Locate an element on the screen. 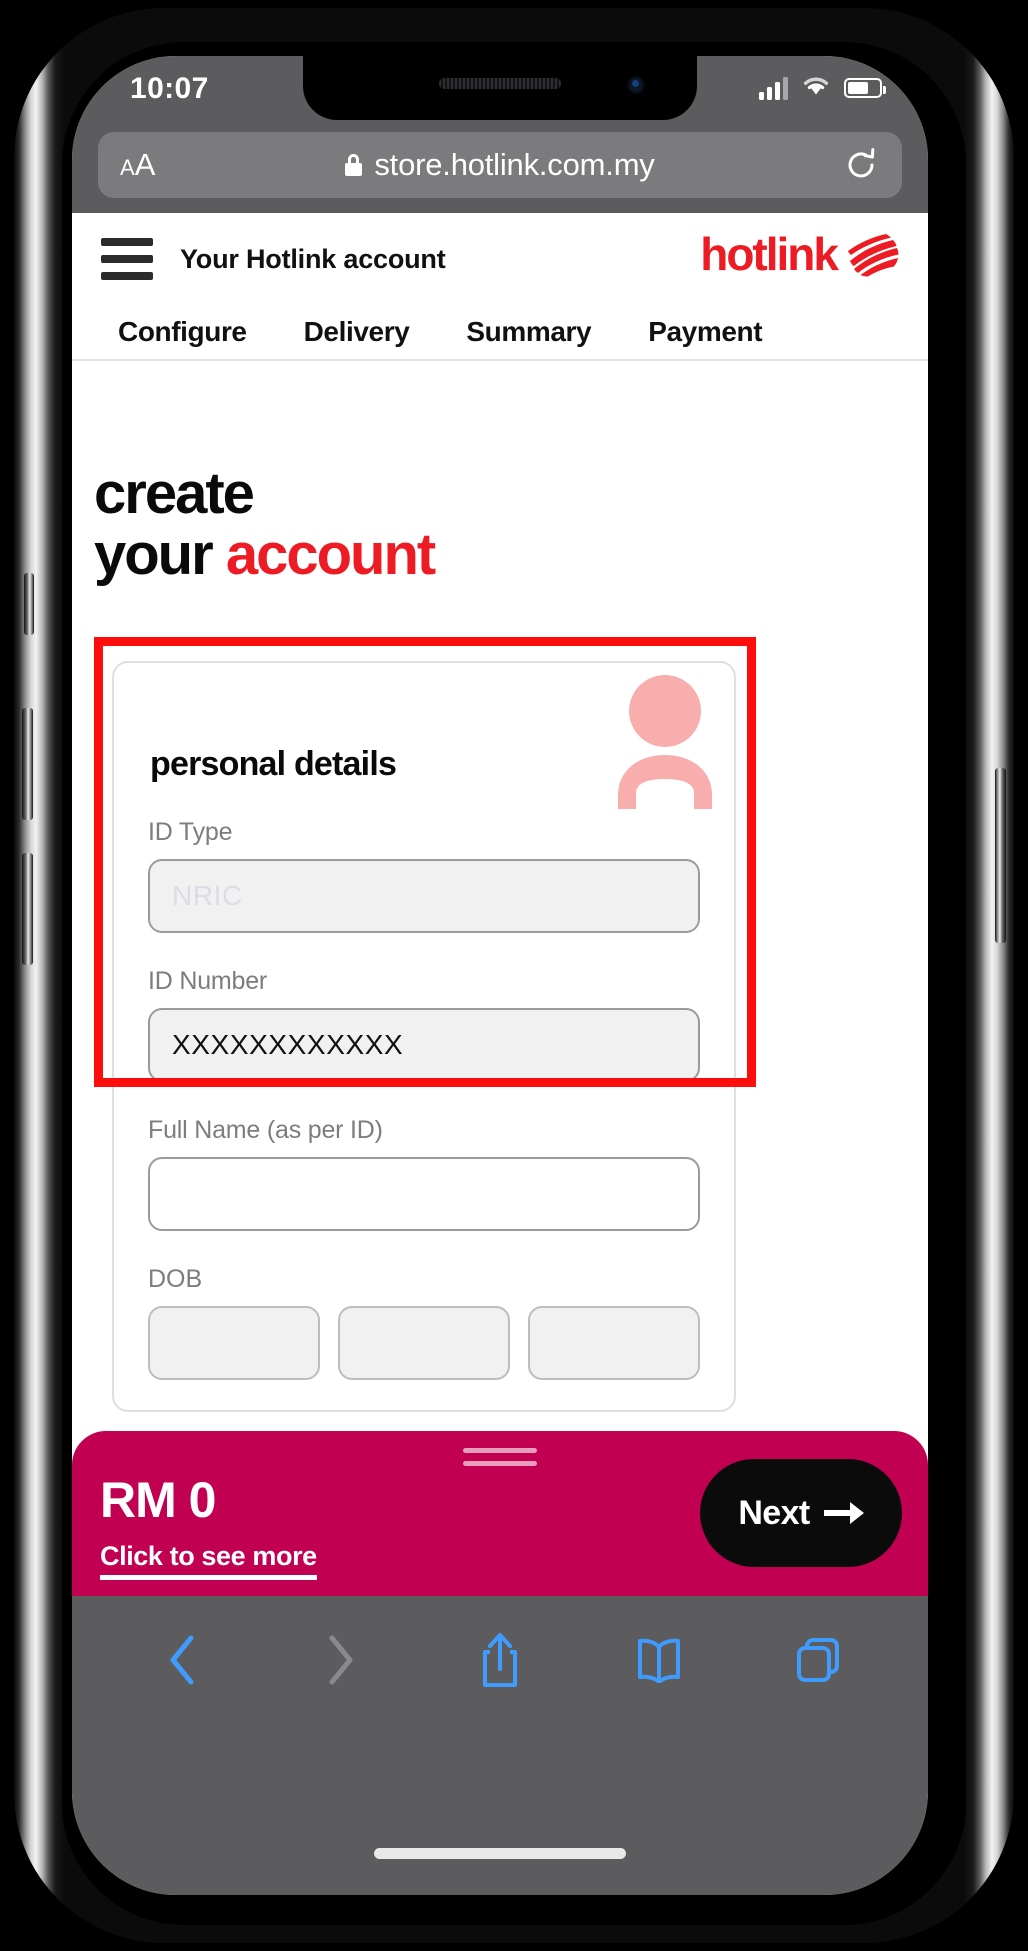  id-number-value: XXXXXXXXXXXX is located at coordinates (288, 1044).